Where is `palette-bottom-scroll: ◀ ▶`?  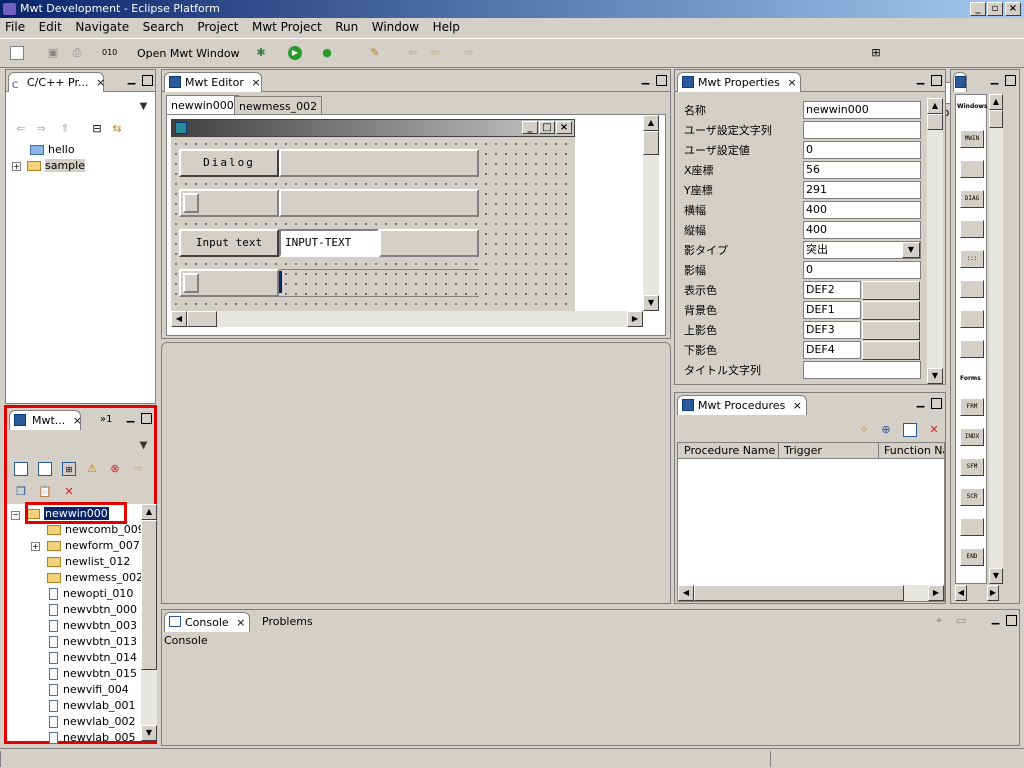 palette-bottom-scroll: ◀ ▶ is located at coordinates (979, 593).